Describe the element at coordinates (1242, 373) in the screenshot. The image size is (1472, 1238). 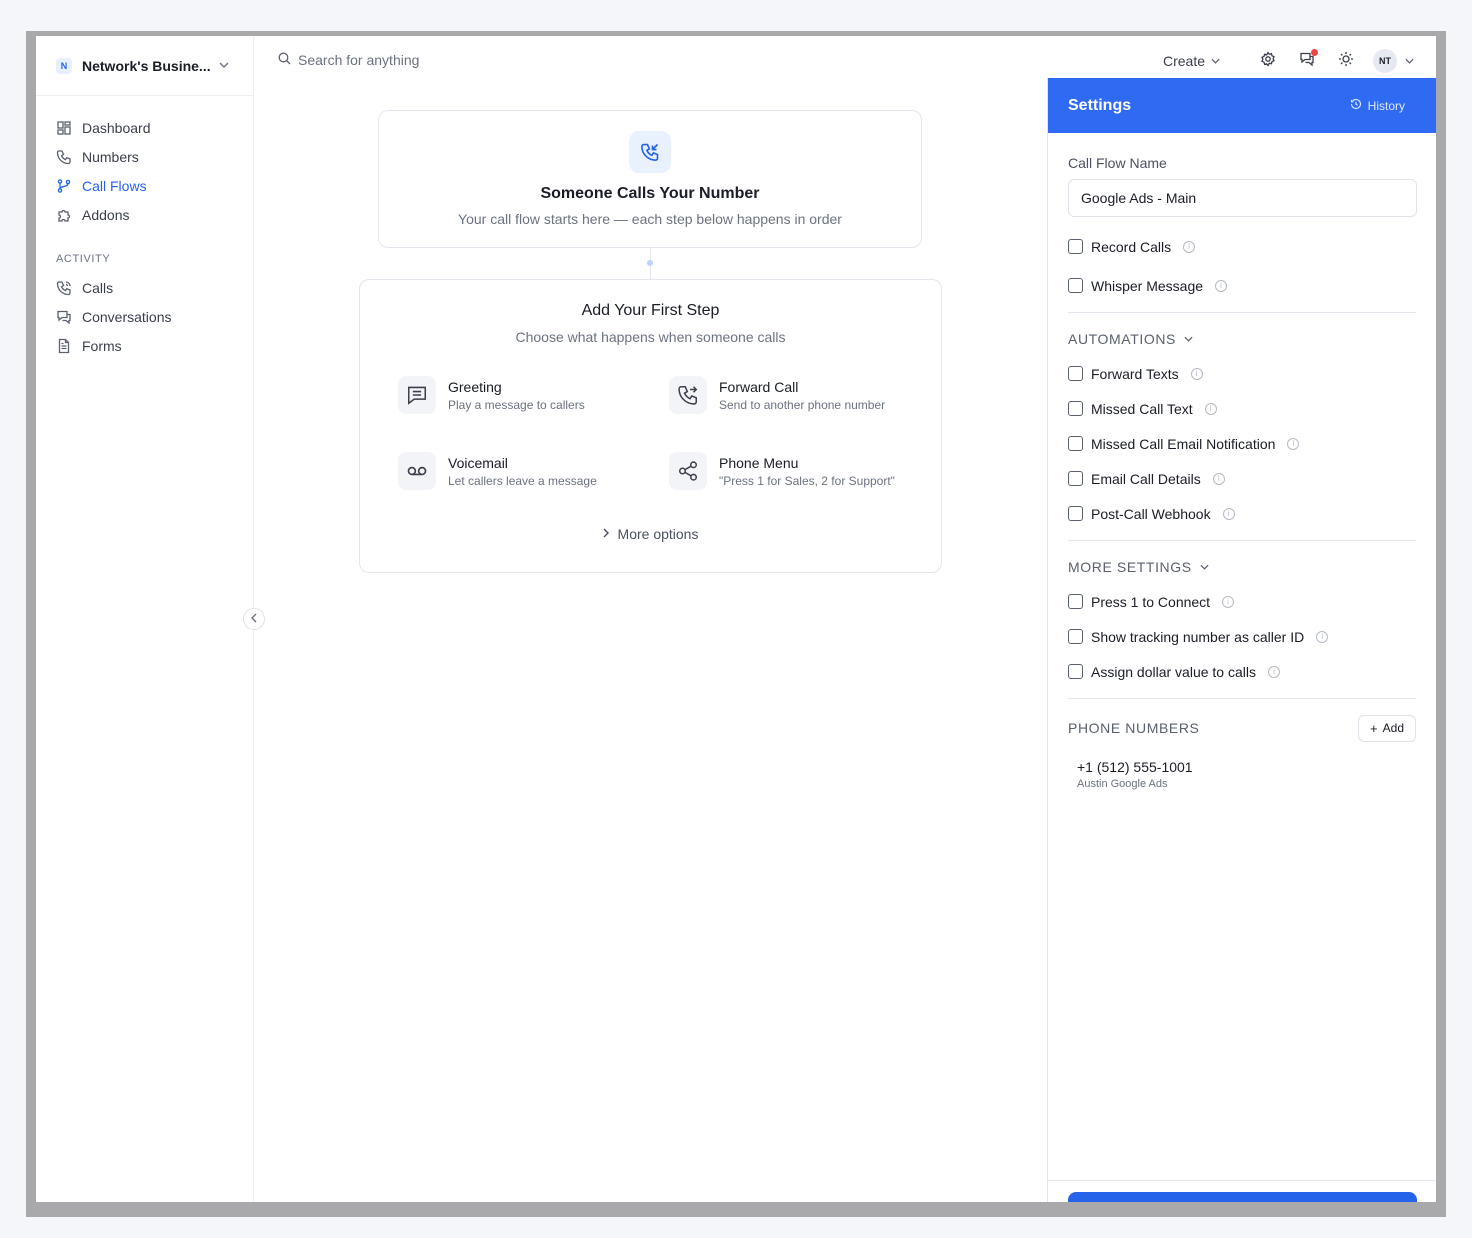
I see `setting-forward-texts: Forward Texts i` at that location.